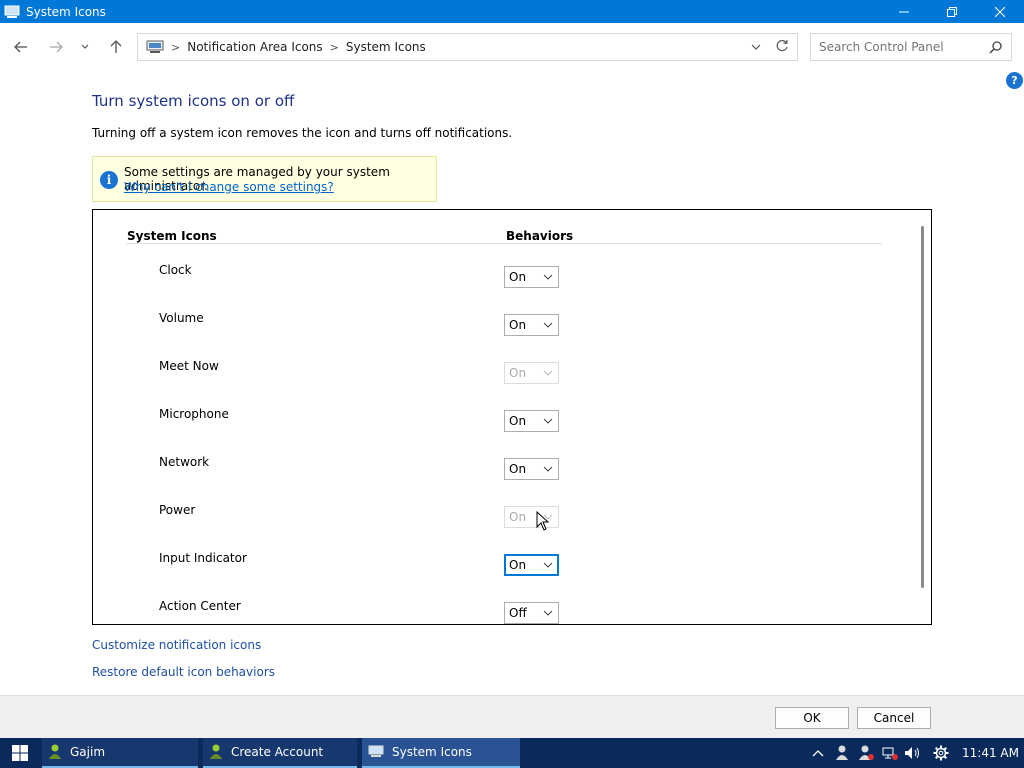 This screenshot has width=1024, height=768. I want to click on arrow-right-icon, so click(56, 47).